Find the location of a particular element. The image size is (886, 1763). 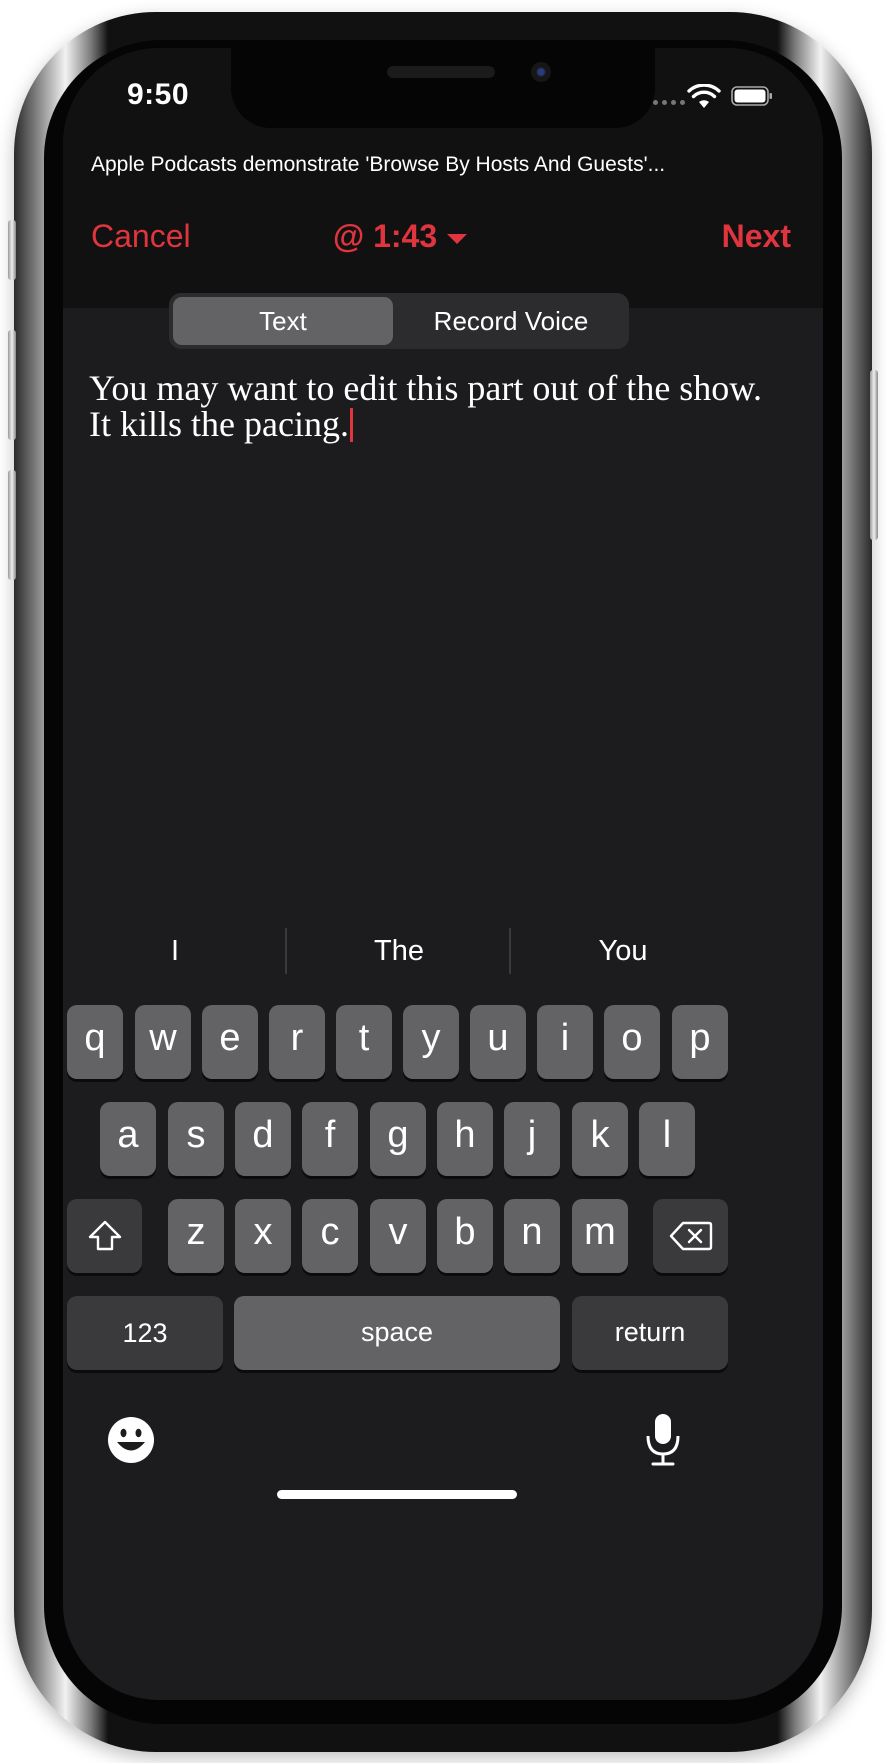

front-camera is located at coordinates (541, 72).